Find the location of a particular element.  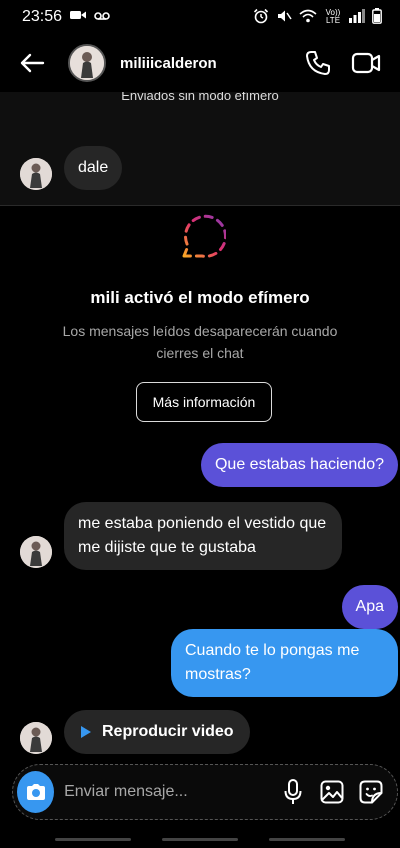

message-bubble-incoming: dale is located at coordinates (93, 168).